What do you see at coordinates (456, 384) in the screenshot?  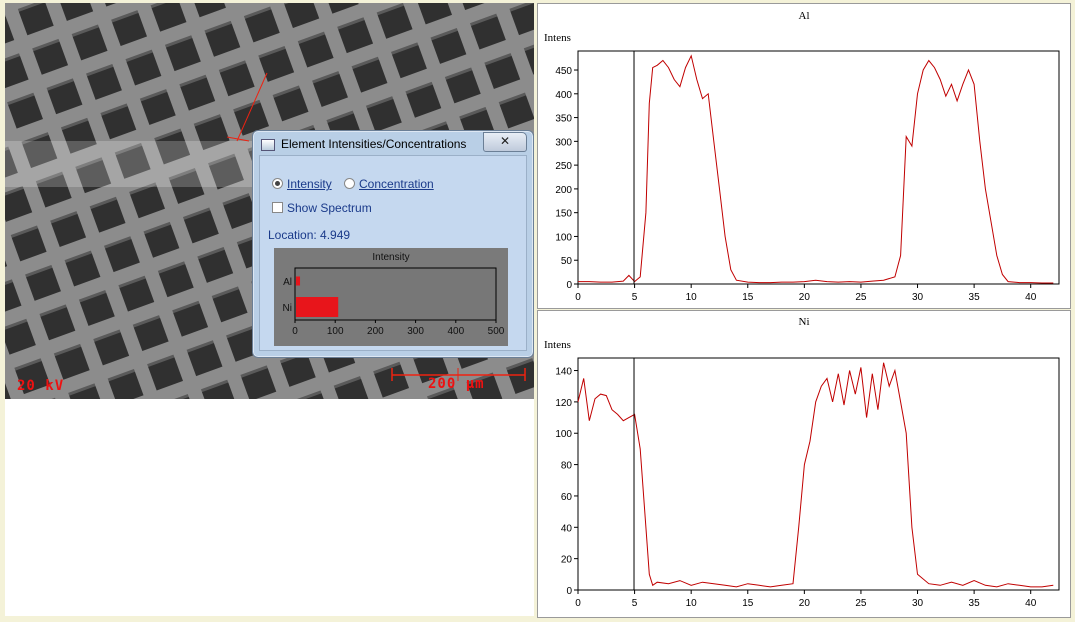 I see `scale-bar-label: 200 µm` at bounding box center [456, 384].